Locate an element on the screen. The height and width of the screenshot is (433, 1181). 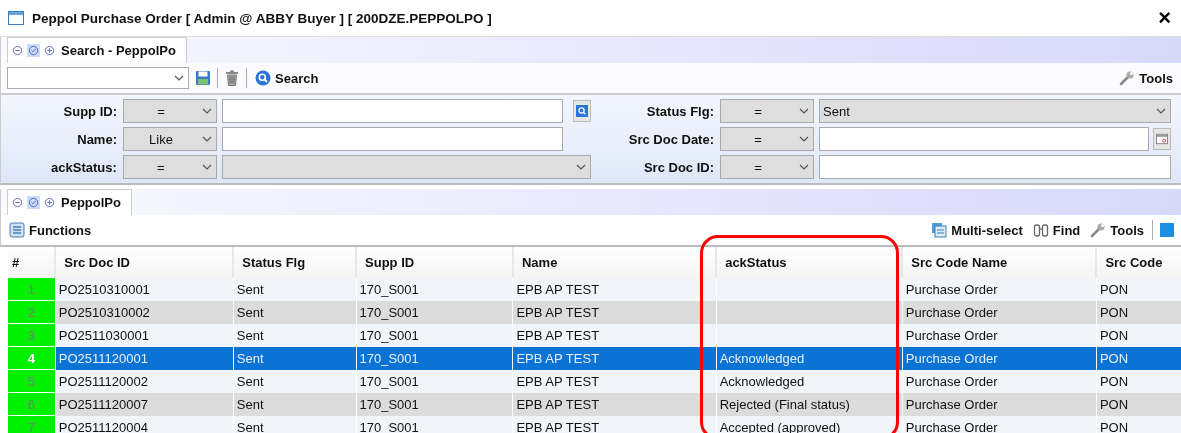
table-row: 5 PO2511120002 Sent 170_S001 EPB AP TEST Acknowledged Purchase Order PON is located at coordinates (594, 381).